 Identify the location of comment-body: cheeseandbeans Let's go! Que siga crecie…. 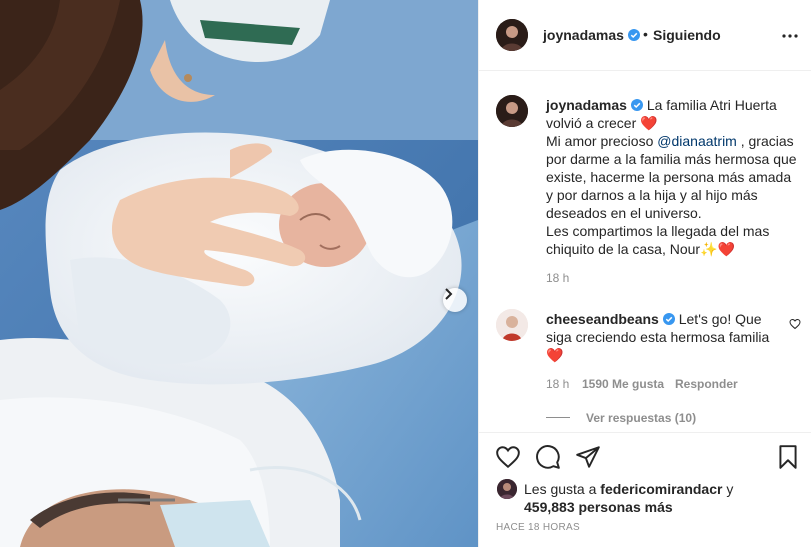
(662, 337).